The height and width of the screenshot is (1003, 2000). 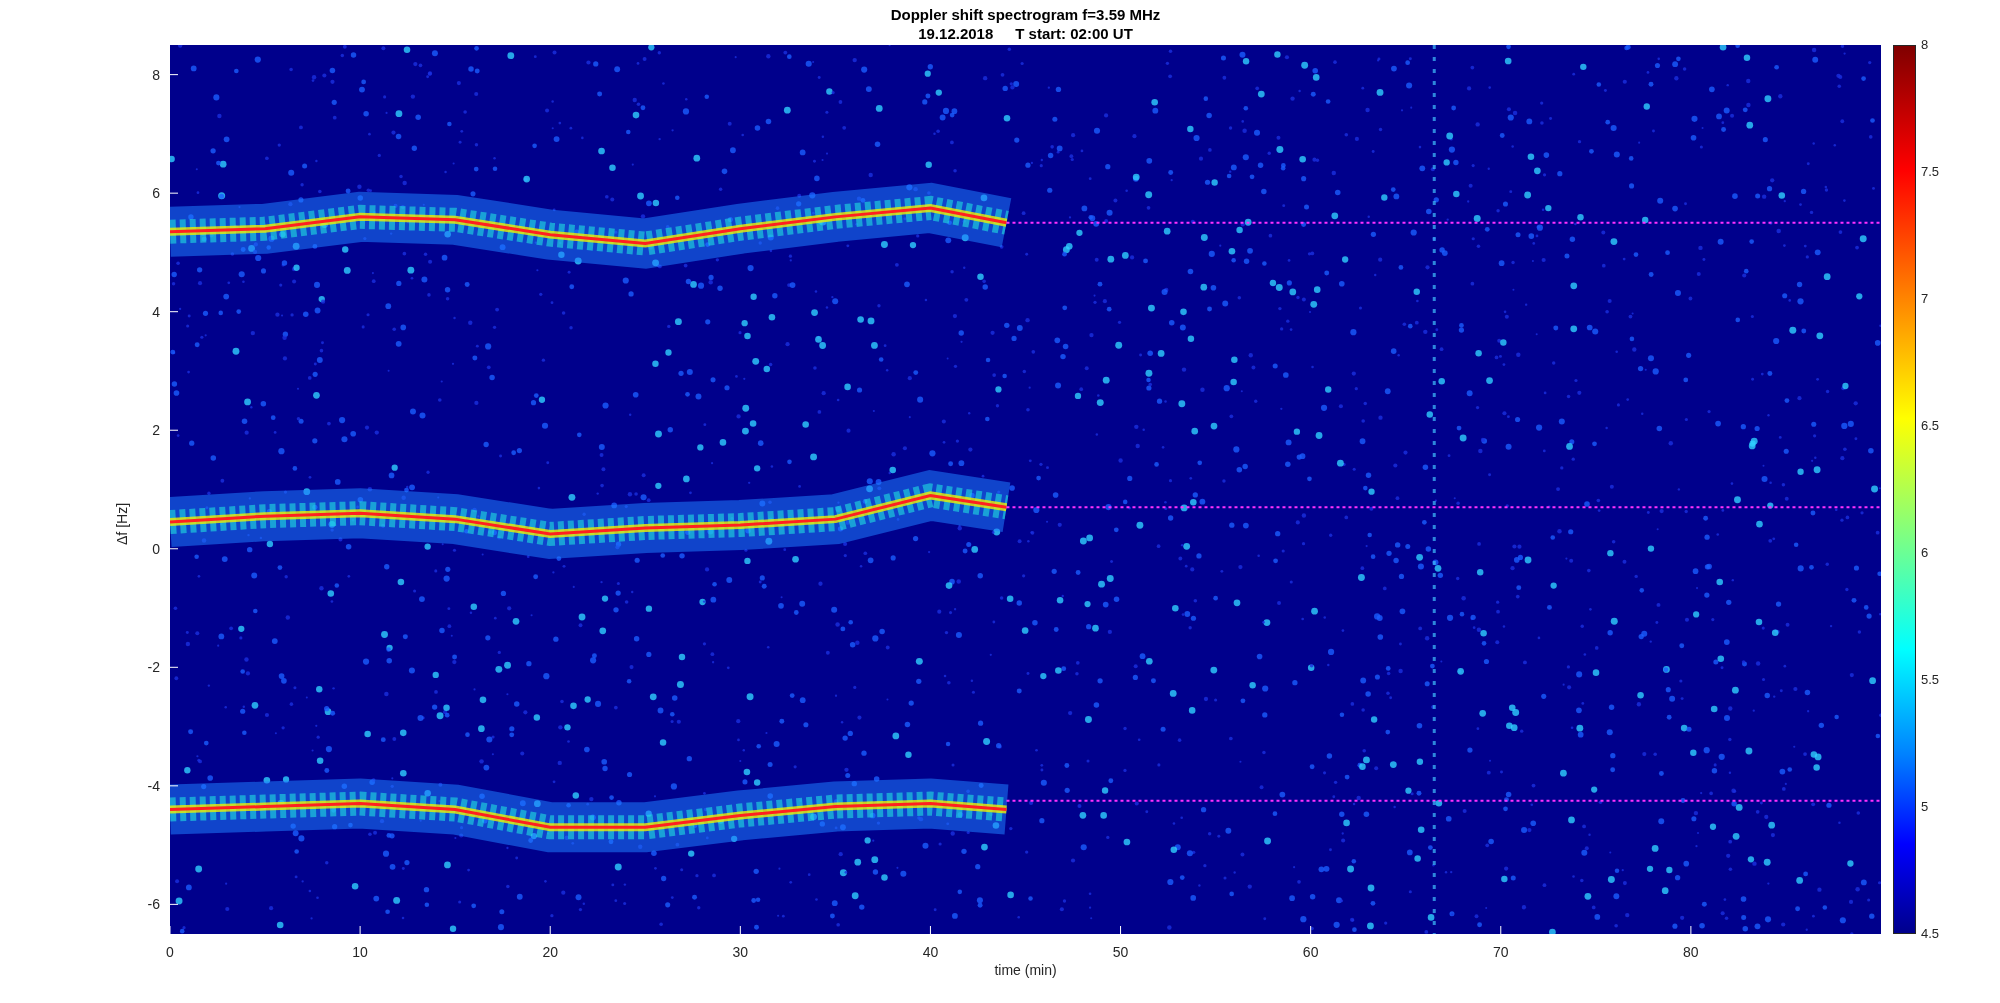 What do you see at coordinates (360, 952) in the screenshot?
I see `x-tick-label: 10` at bounding box center [360, 952].